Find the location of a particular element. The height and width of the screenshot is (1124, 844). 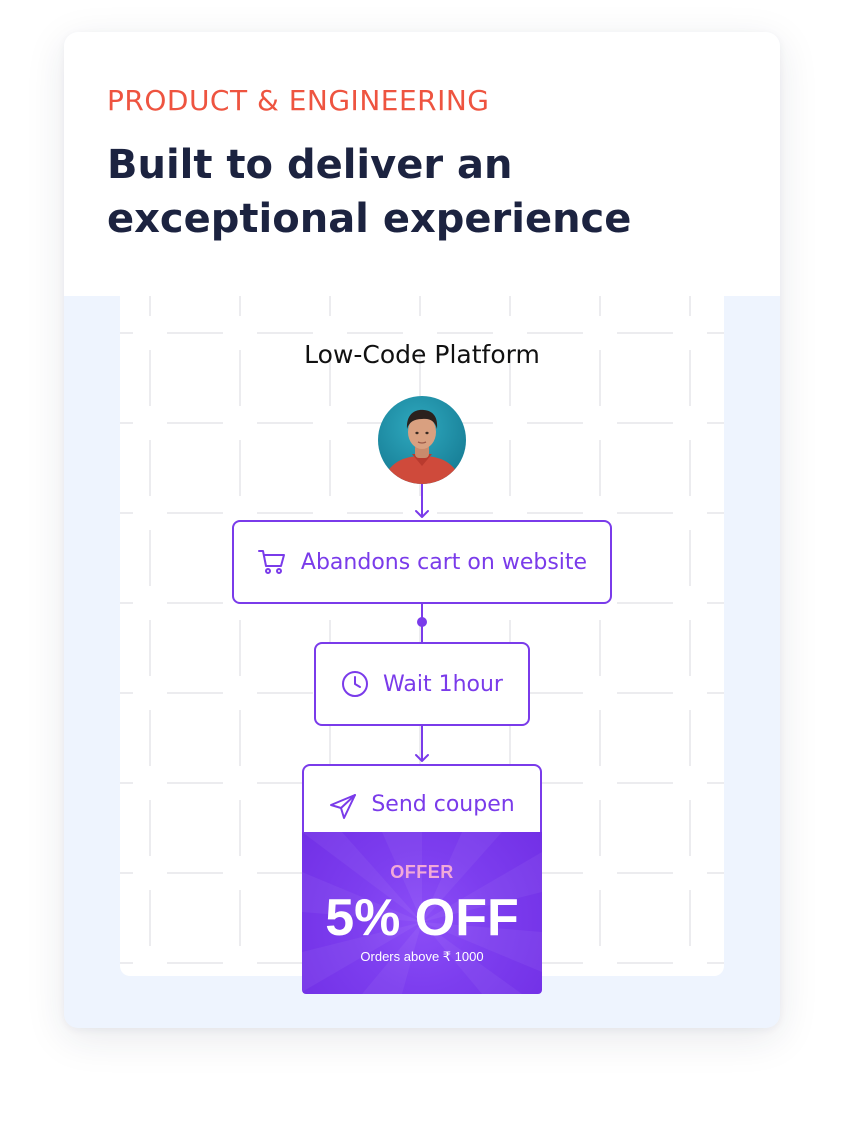

step-label: Abandons cart on website is located at coordinates (444, 562).